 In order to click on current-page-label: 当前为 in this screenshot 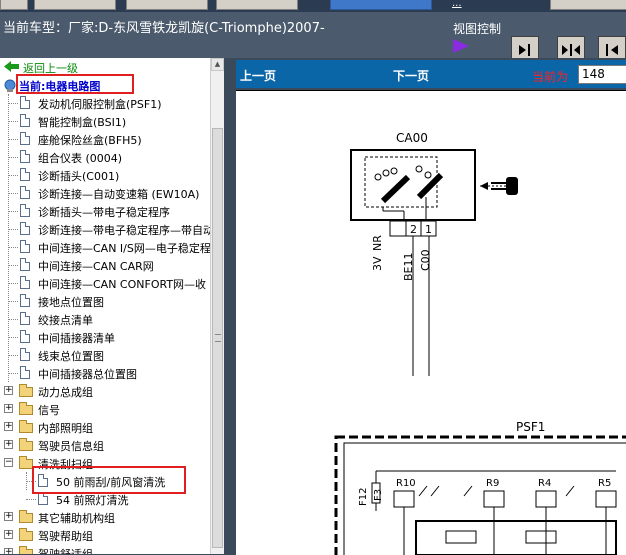, I will do `click(550, 77)`.